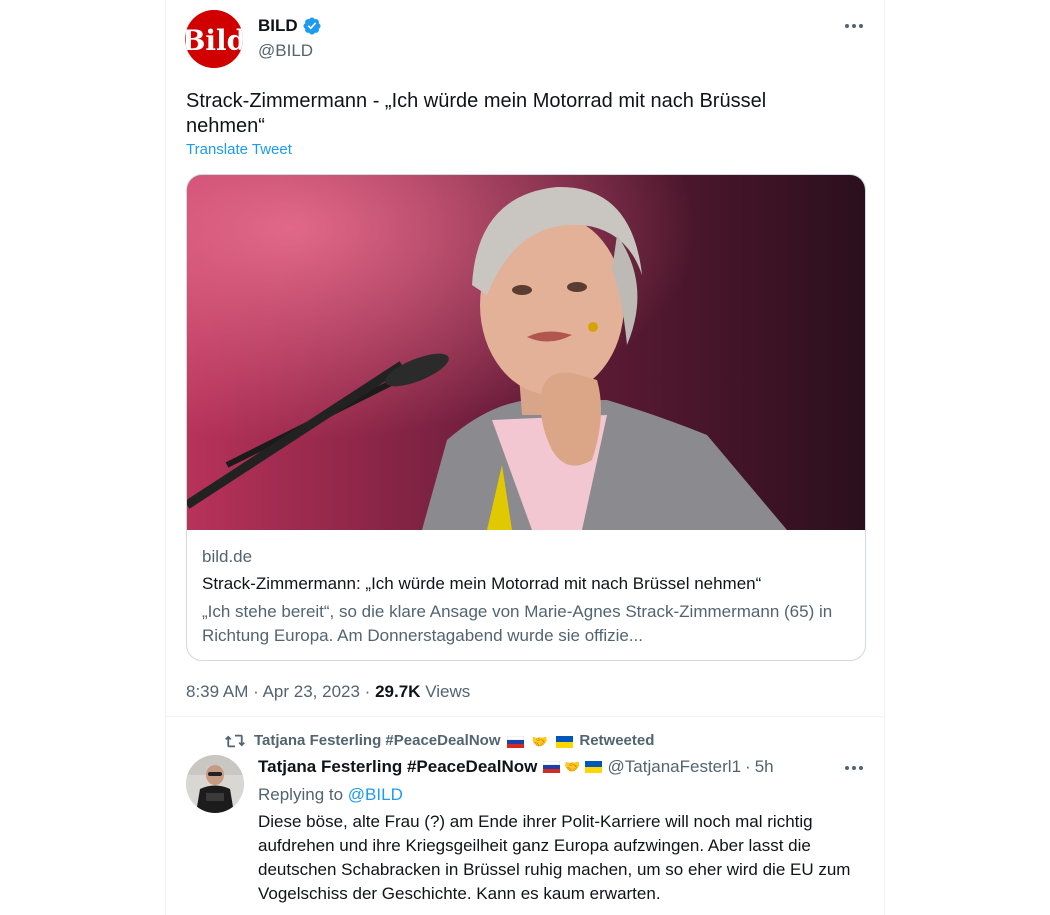  Describe the element at coordinates (525, 716) in the screenshot. I see `divider` at that location.